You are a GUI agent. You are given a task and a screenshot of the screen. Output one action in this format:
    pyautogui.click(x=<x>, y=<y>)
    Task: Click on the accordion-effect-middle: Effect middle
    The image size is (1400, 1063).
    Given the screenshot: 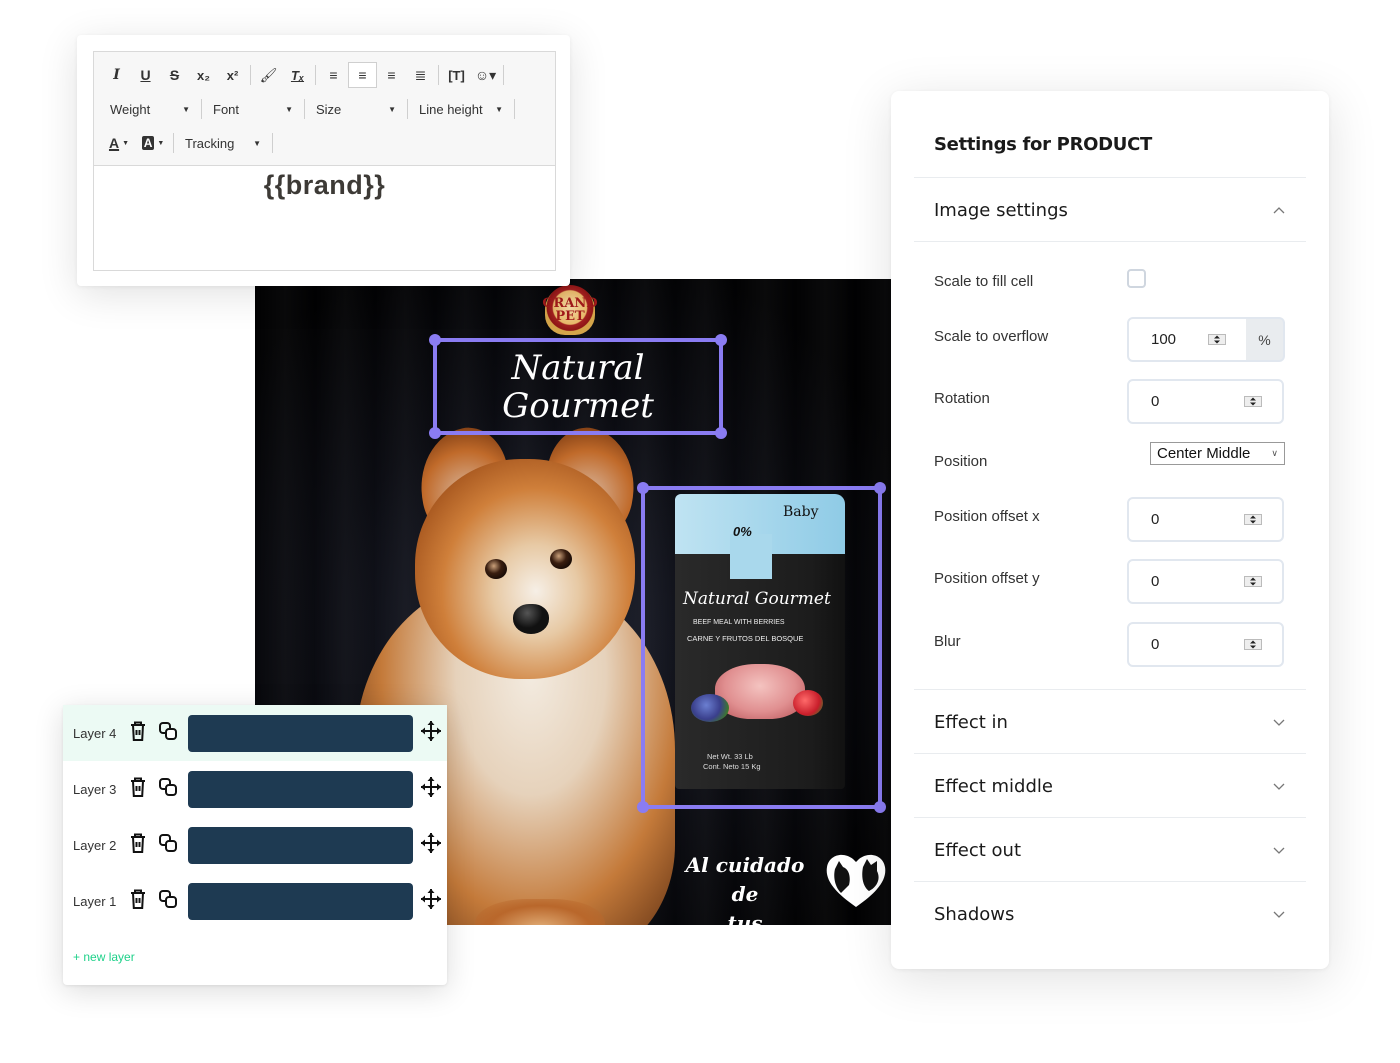 What is the action you would take?
    pyautogui.click(x=1110, y=786)
    